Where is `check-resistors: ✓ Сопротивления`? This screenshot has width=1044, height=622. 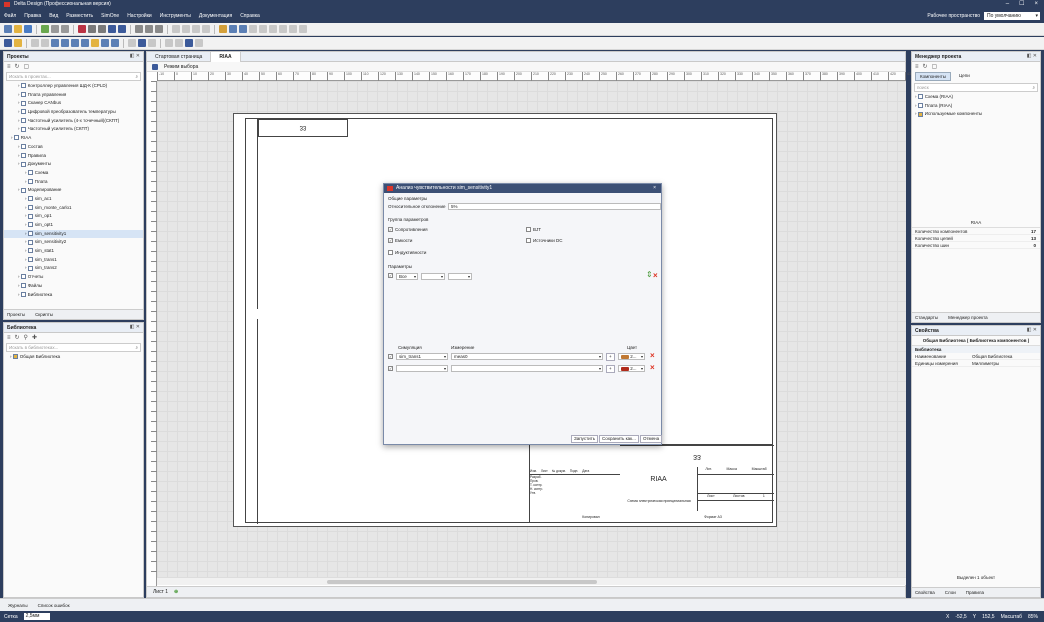 check-resistors: ✓ Сопротивления is located at coordinates (408, 230).